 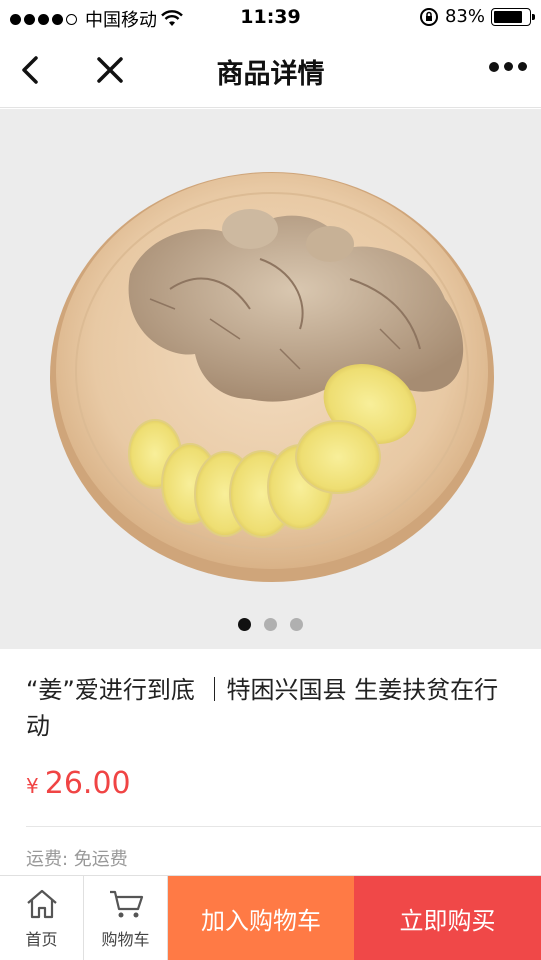 What do you see at coordinates (508, 67) in the screenshot?
I see `more-options-button` at bounding box center [508, 67].